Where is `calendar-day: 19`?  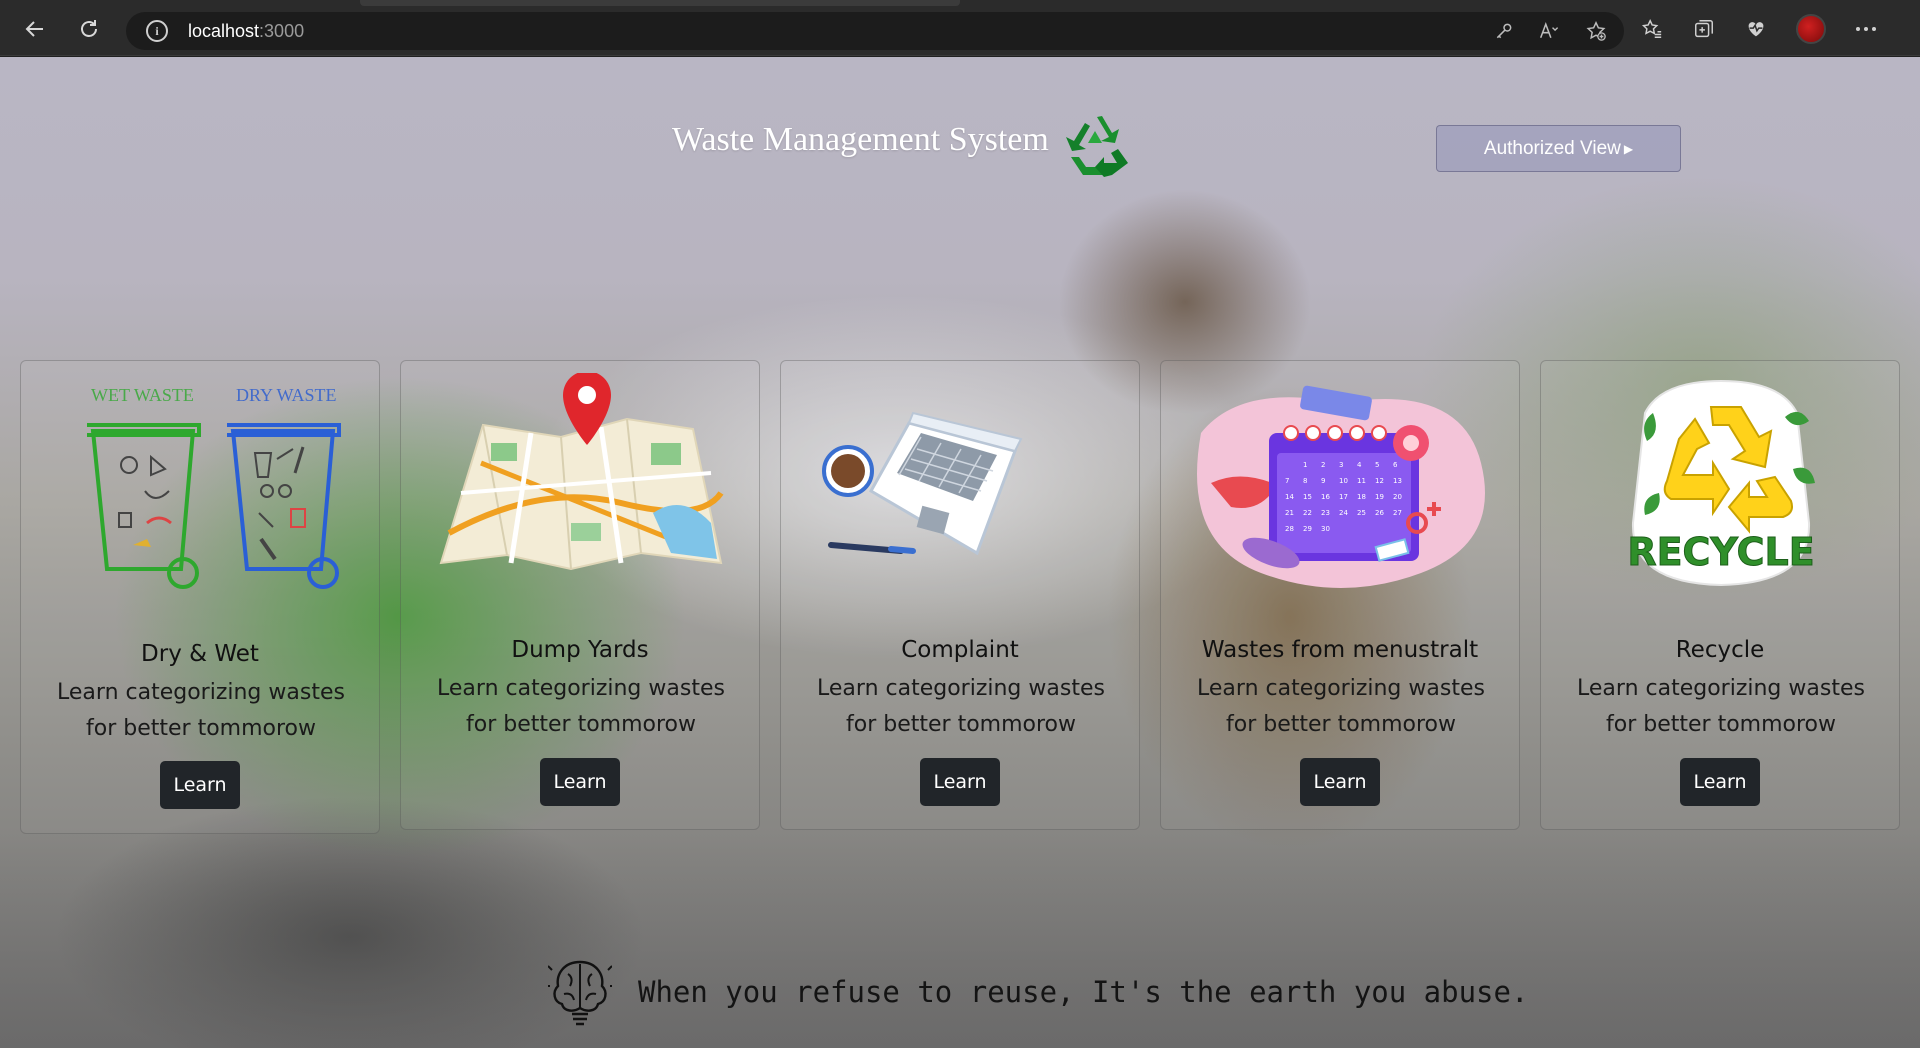
calendar-day: 19 is located at coordinates (1379, 497).